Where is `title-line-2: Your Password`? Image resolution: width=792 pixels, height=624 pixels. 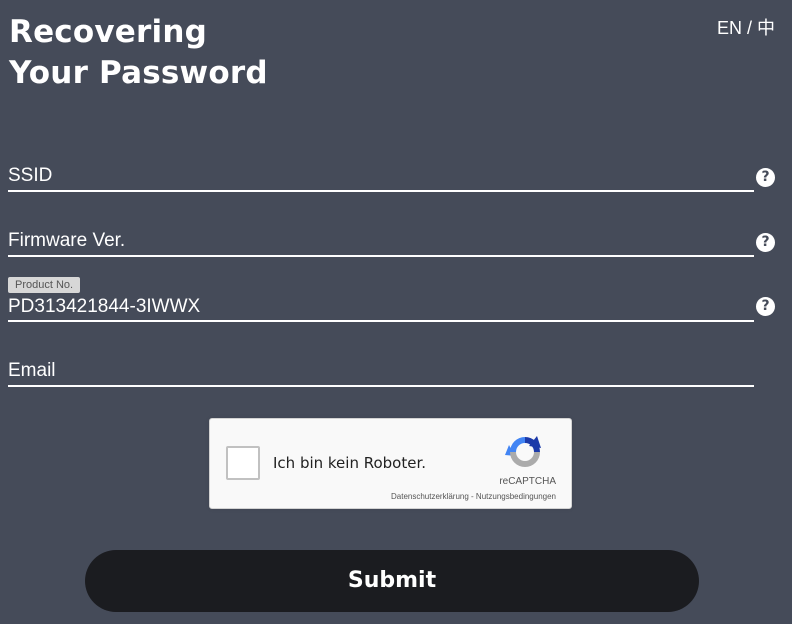 title-line-2: Your Password is located at coordinates (138, 73).